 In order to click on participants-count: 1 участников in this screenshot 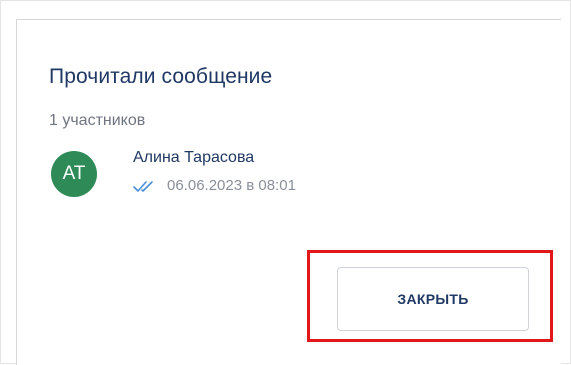, I will do `click(97, 120)`.